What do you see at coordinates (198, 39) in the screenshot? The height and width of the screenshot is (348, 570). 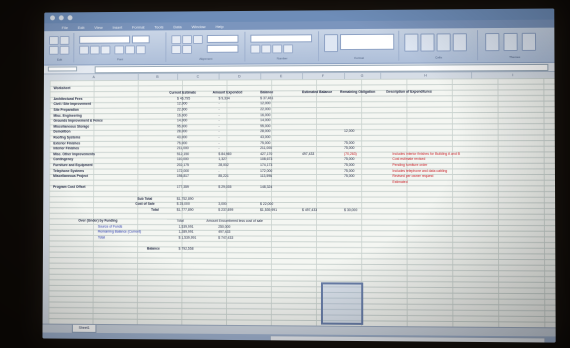 I see `align-right-button` at bounding box center [198, 39].